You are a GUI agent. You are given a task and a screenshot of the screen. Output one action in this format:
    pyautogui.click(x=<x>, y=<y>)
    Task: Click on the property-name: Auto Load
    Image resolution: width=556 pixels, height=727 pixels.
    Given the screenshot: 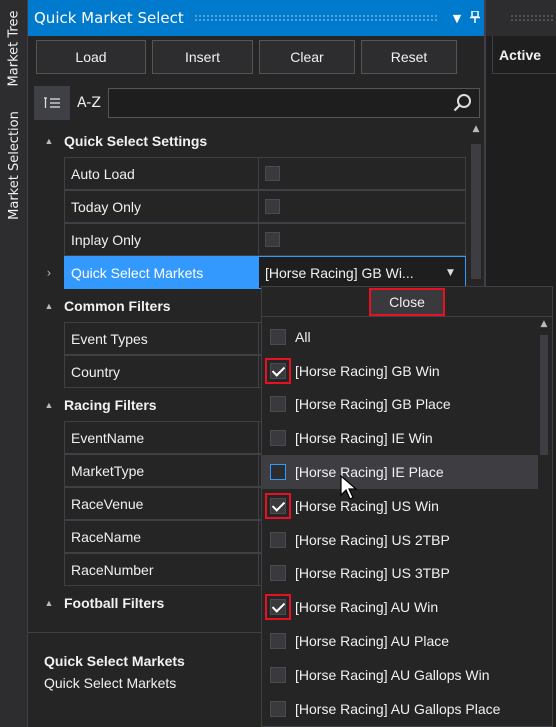 What is the action you would take?
    pyautogui.click(x=161, y=173)
    